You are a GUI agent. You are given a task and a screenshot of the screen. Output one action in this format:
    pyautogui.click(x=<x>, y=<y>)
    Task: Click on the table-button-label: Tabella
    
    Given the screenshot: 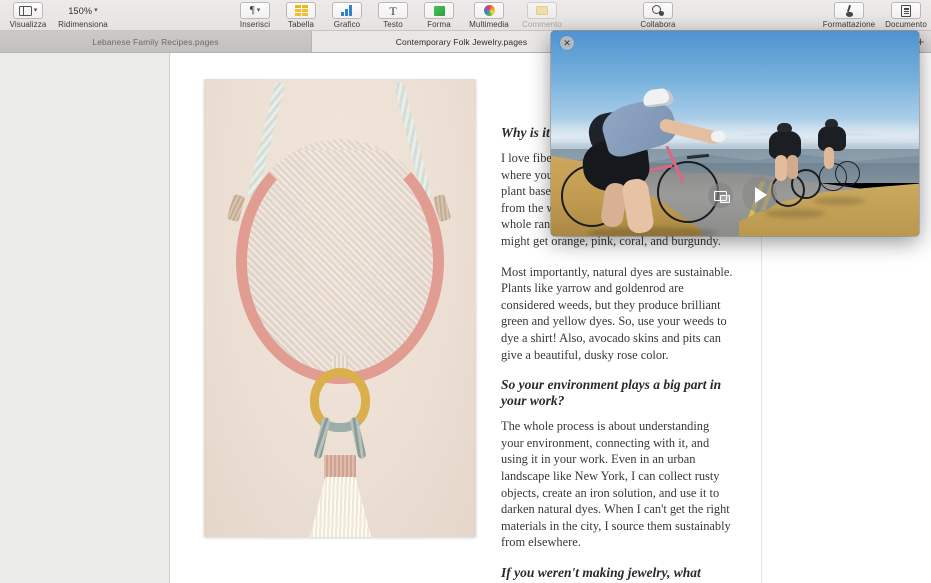 What is the action you would take?
    pyautogui.click(x=301, y=24)
    